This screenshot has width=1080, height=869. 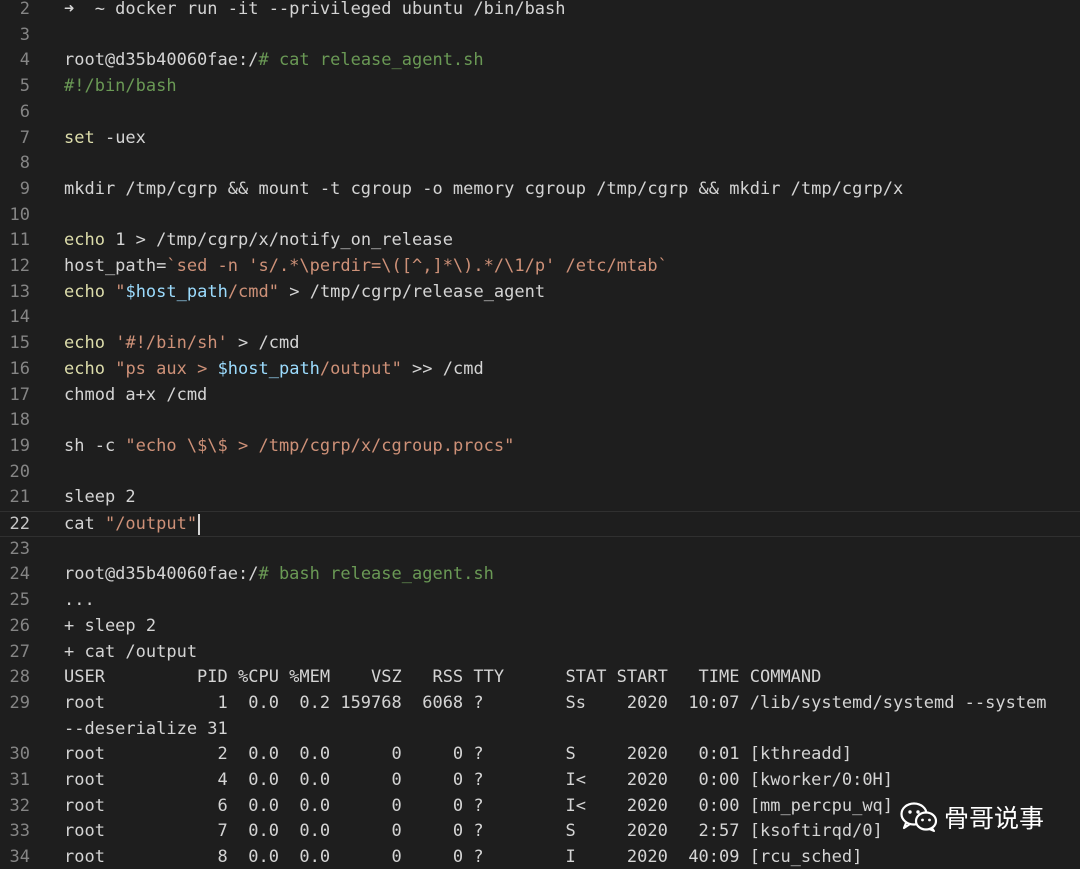 What do you see at coordinates (540, 139) in the screenshot?
I see `code-line-7: 7 set -uex` at bounding box center [540, 139].